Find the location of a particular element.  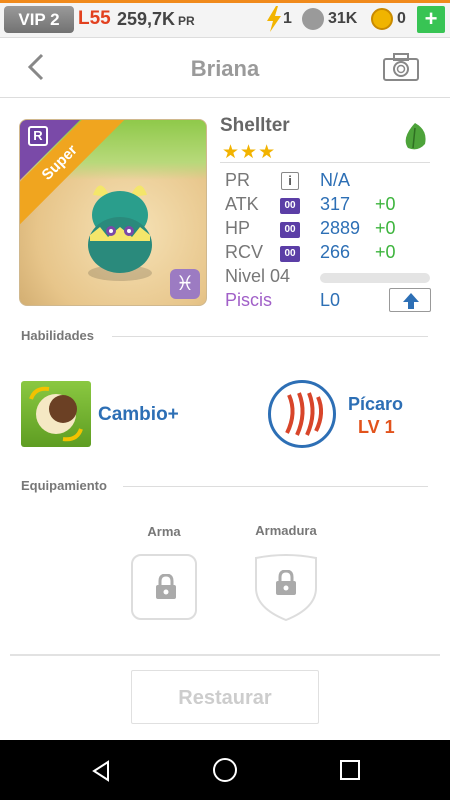

level-label: Nivel 04 is located at coordinates (258, 276).